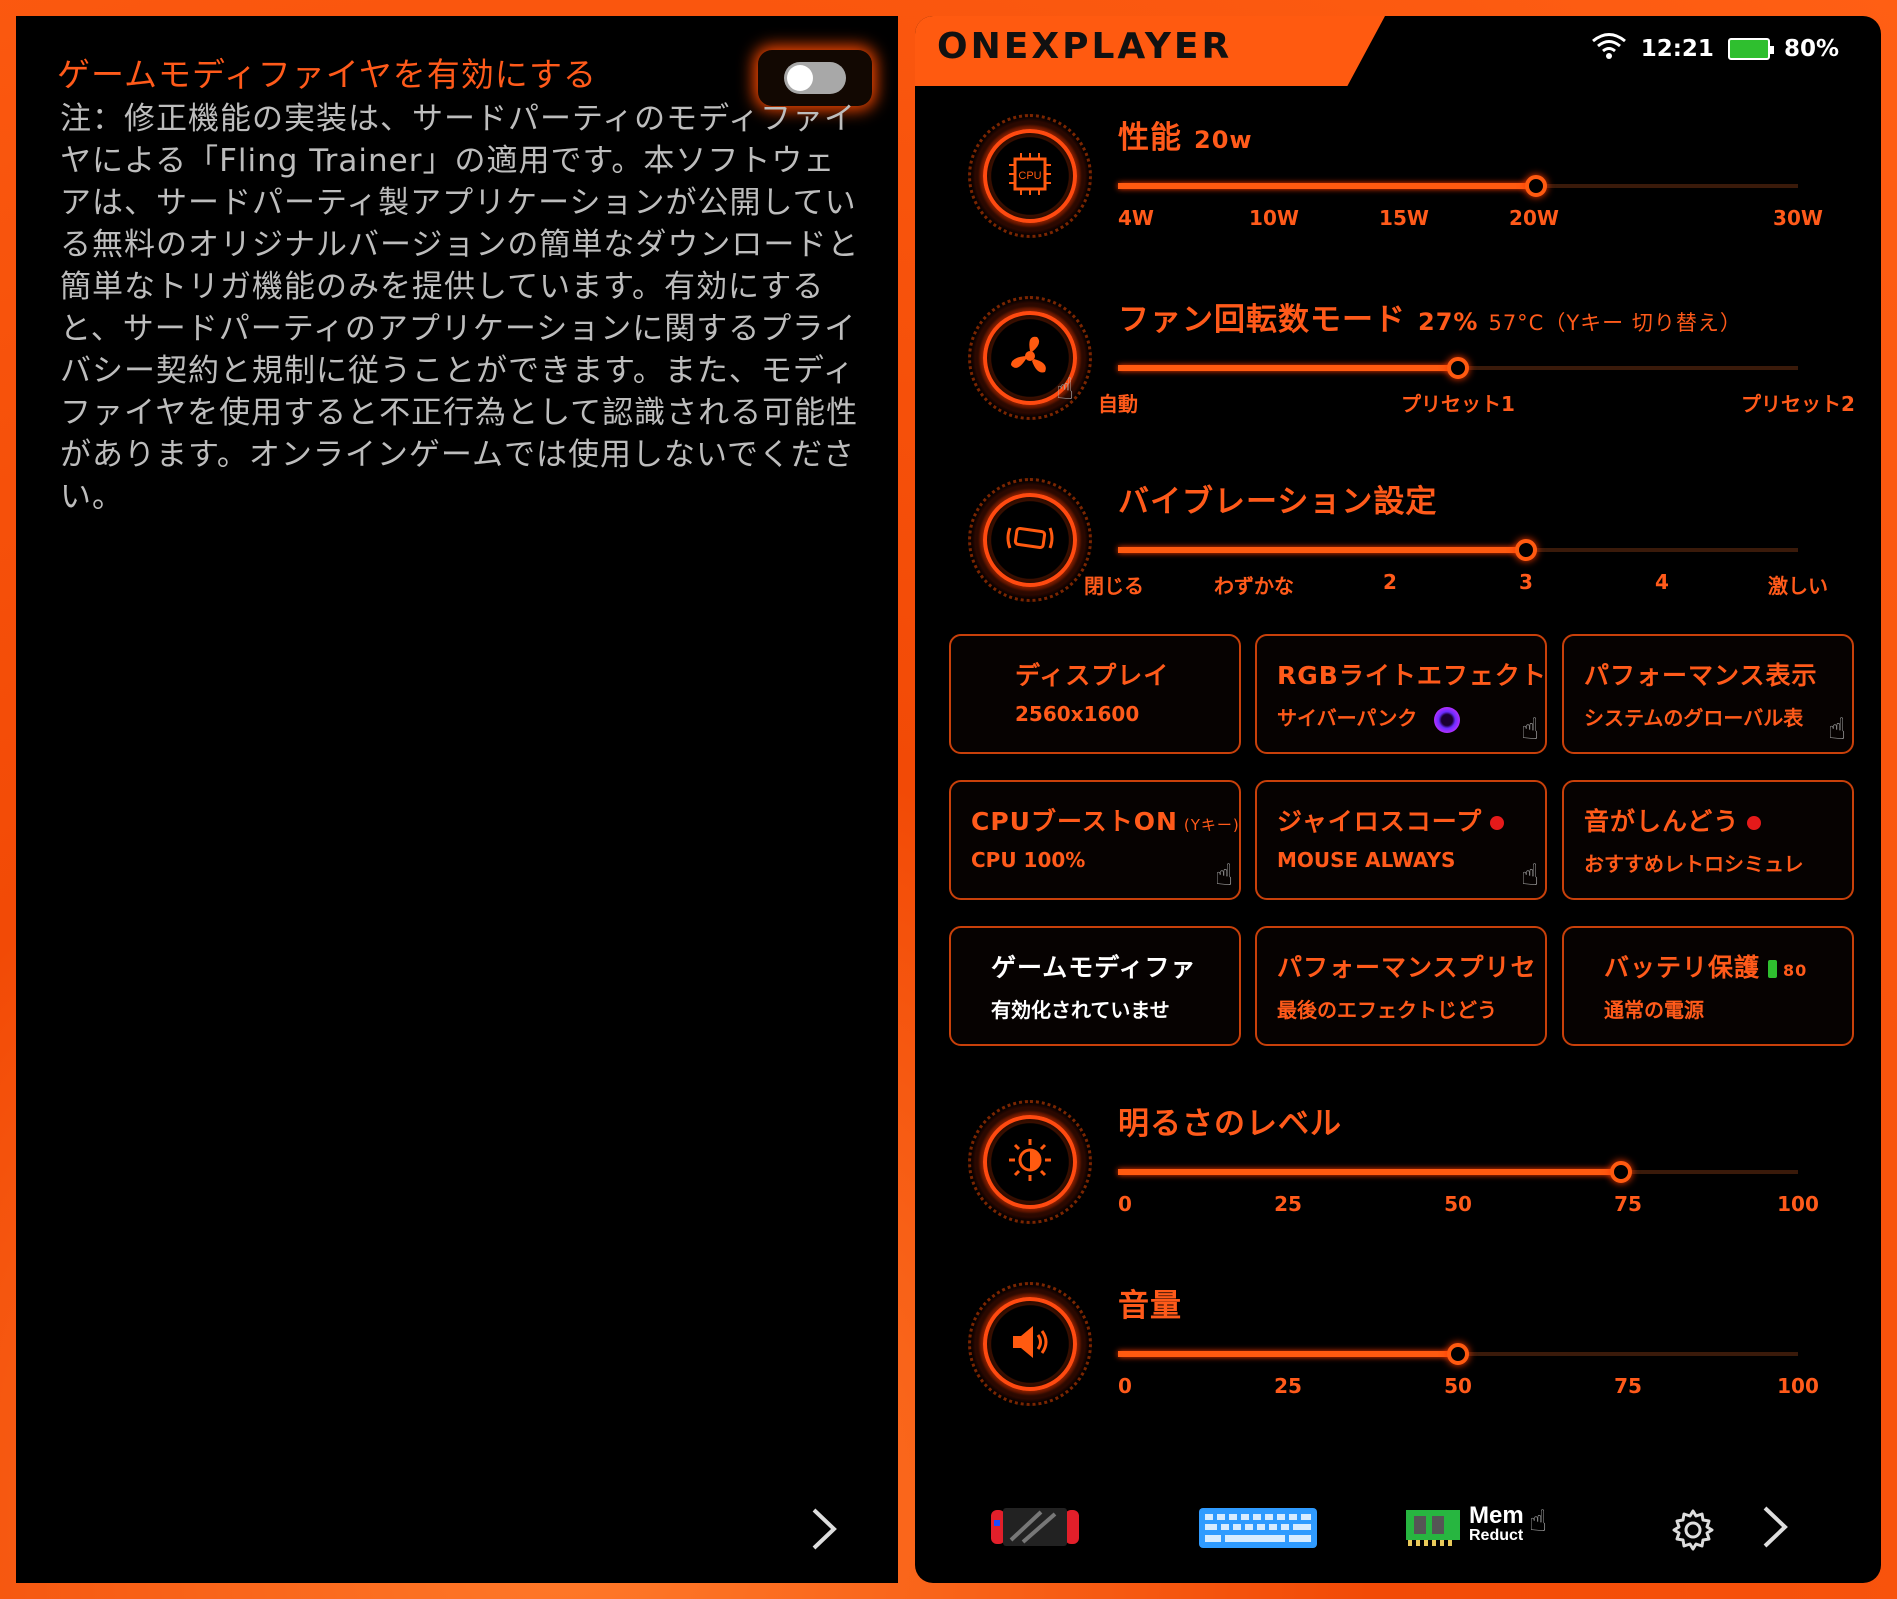 The height and width of the screenshot is (1599, 1897). What do you see at coordinates (1433, 1529) in the screenshot?
I see `memory-chip-icon` at bounding box center [1433, 1529].